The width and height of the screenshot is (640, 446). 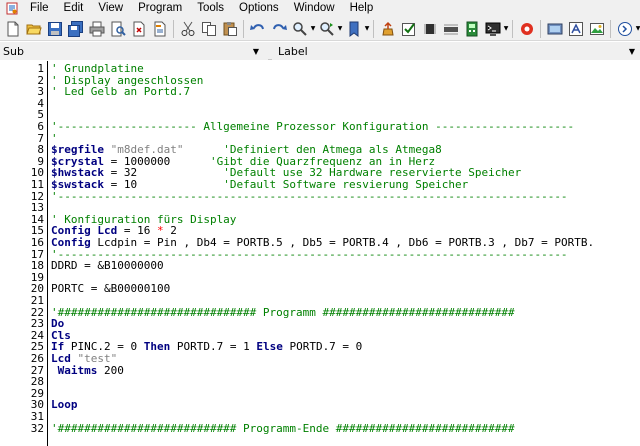 What do you see at coordinates (637, 28) in the screenshot?
I see `info-dropdown-icon: ▼` at bounding box center [637, 28].